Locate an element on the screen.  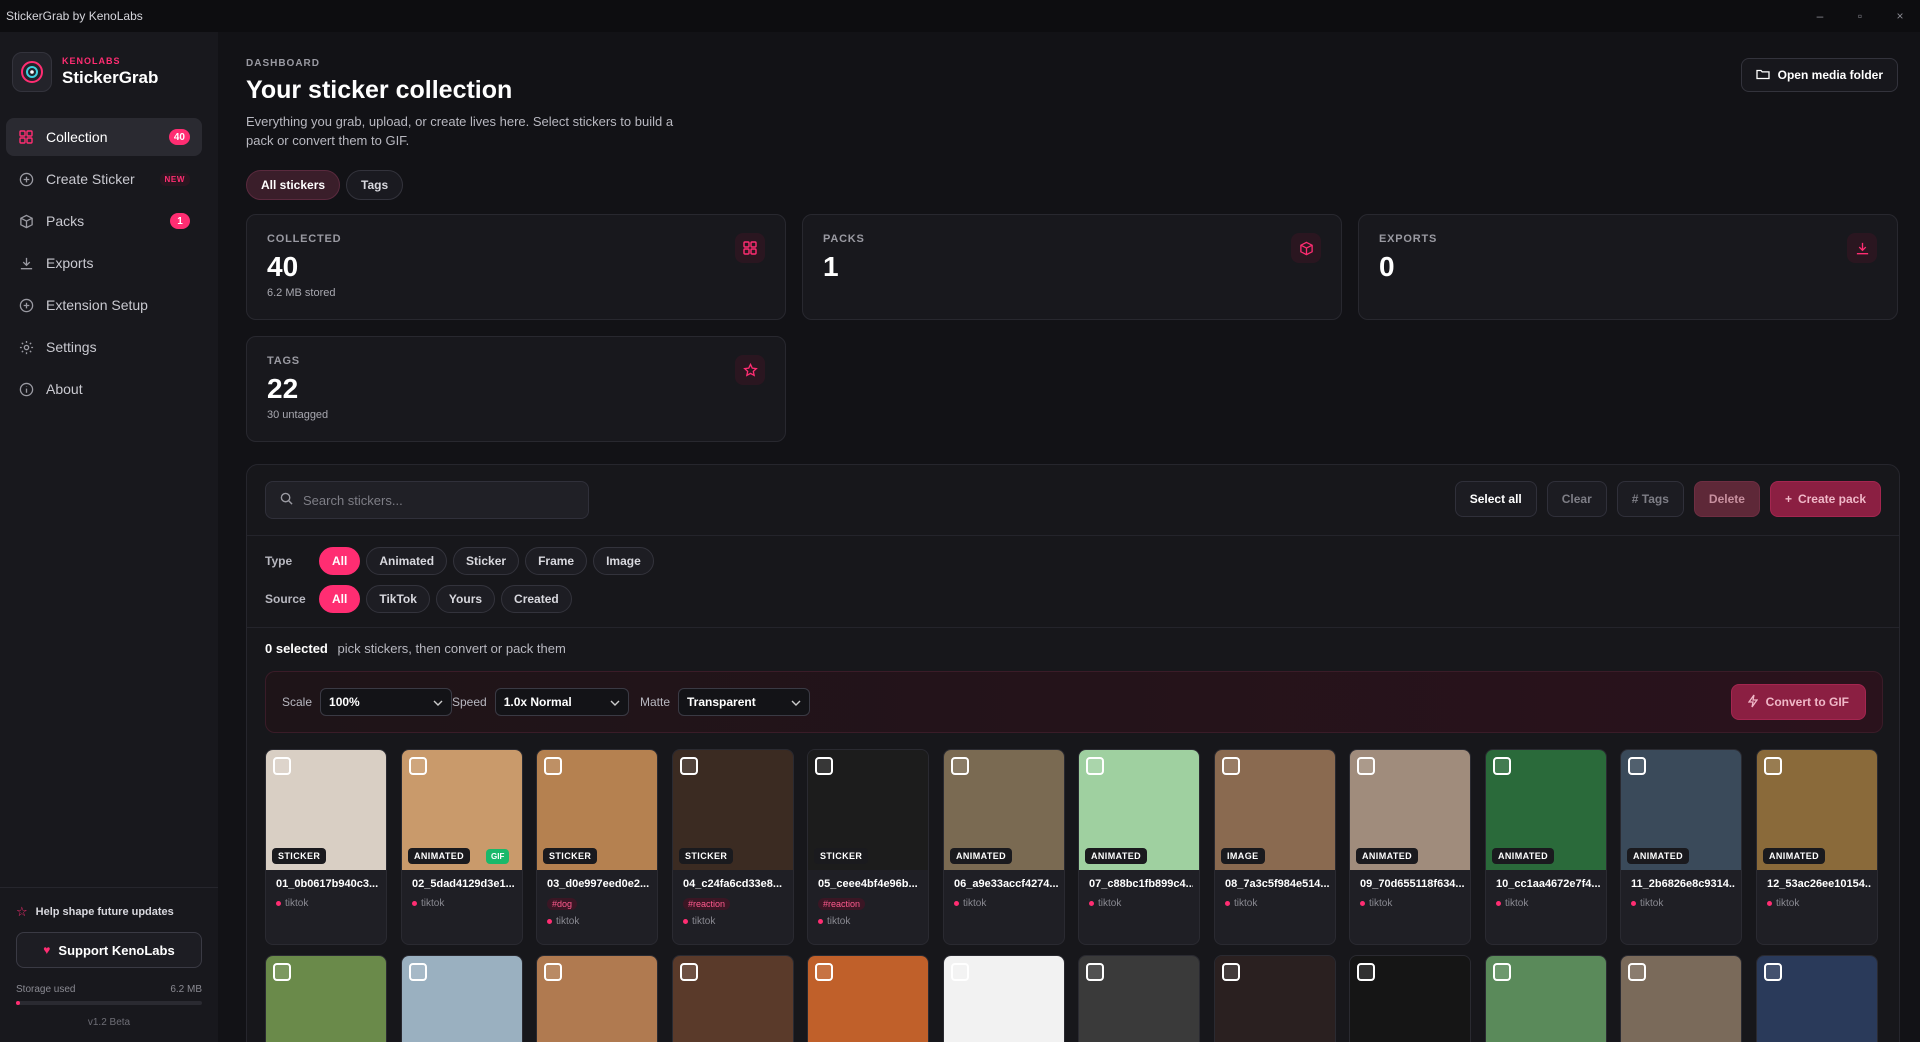
source-chip-all: All is located at coordinates (340, 599).